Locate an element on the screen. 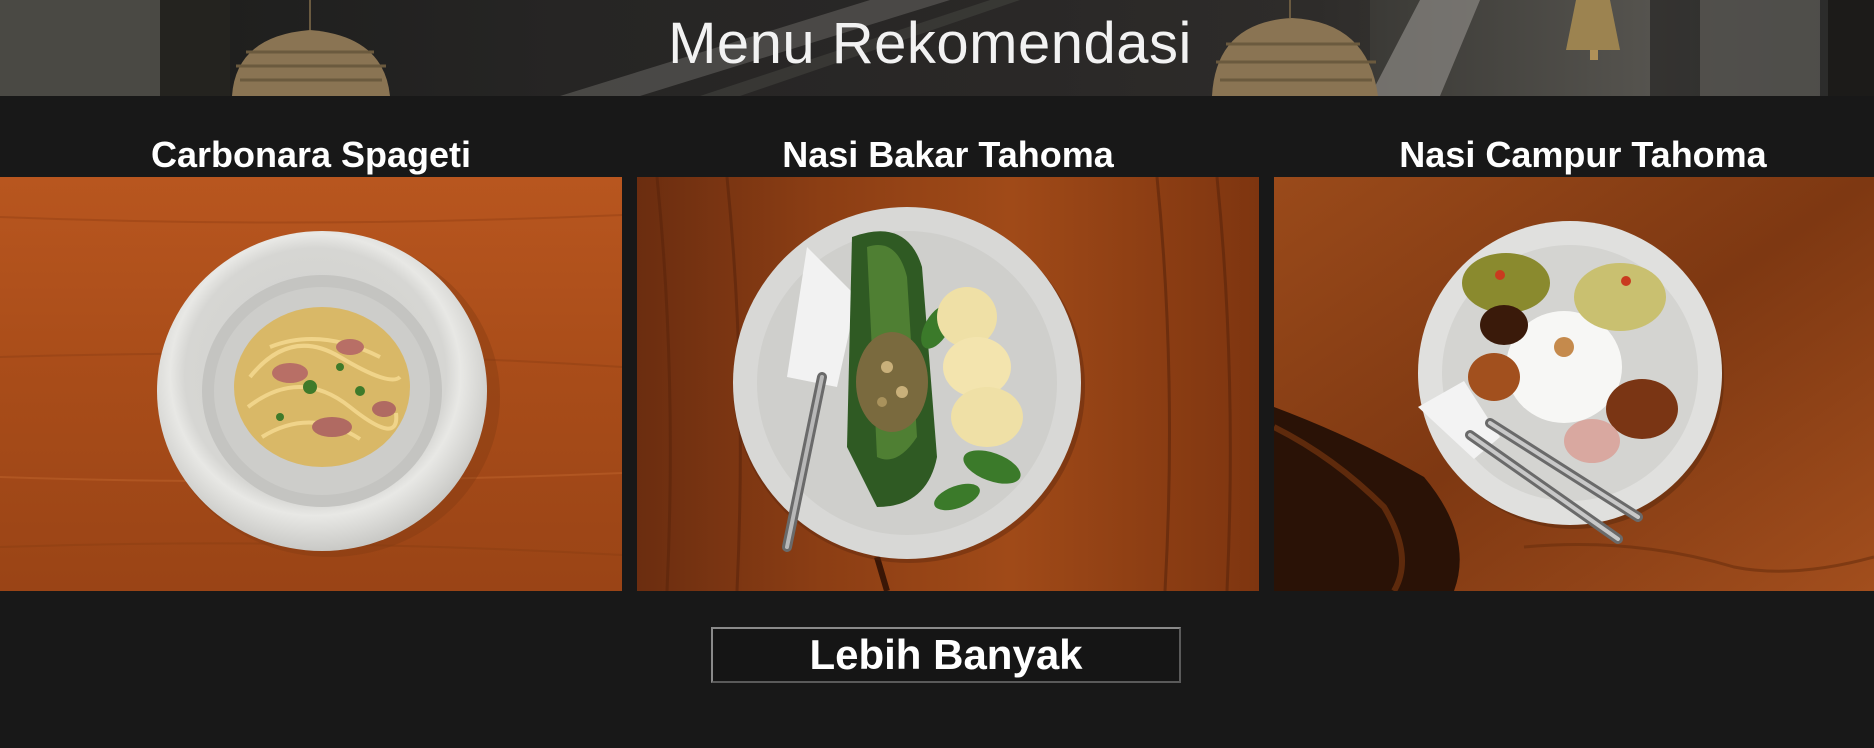 The height and width of the screenshot is (748, 1874). menu-item-title-carbonara: Carbonara Spageti is located at coordinates (311, 154).